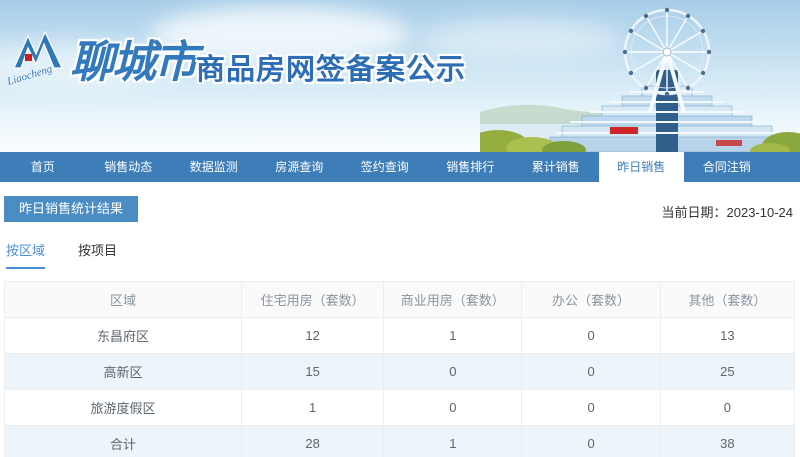 The height and width of the screenshot is (457, 800). What do you see at coordinates (123, 371) in the screenshot?
I see `cell-region: 高新区` at bounding box center [123, 371].